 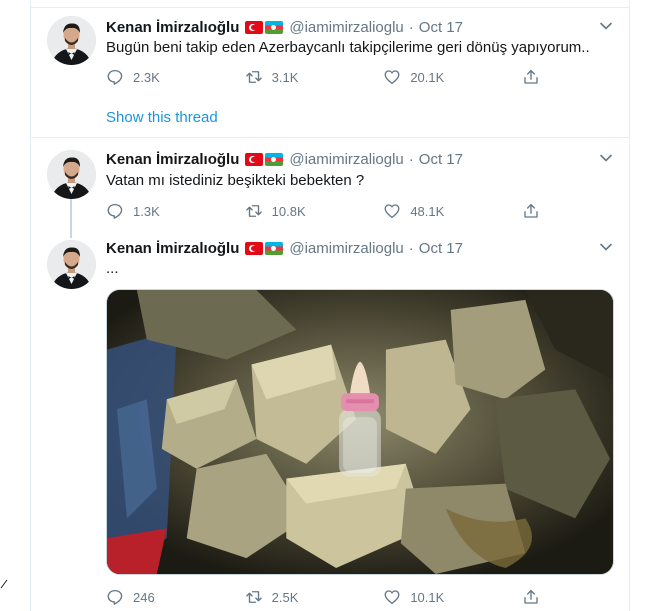 I want to click on like-count: 10.1K, so click(x=427, y=597).